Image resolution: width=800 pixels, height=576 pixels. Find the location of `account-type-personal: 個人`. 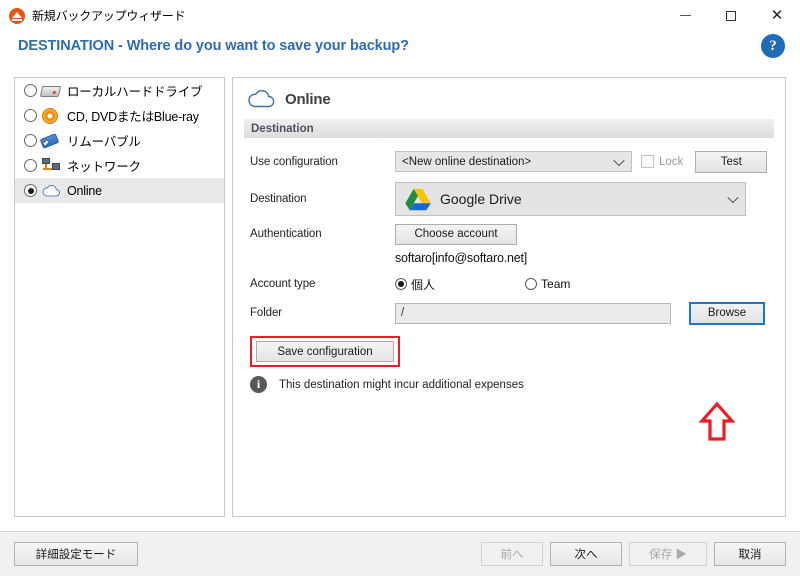

account-type-personal: 個人 is located at coordinates (415, 284).